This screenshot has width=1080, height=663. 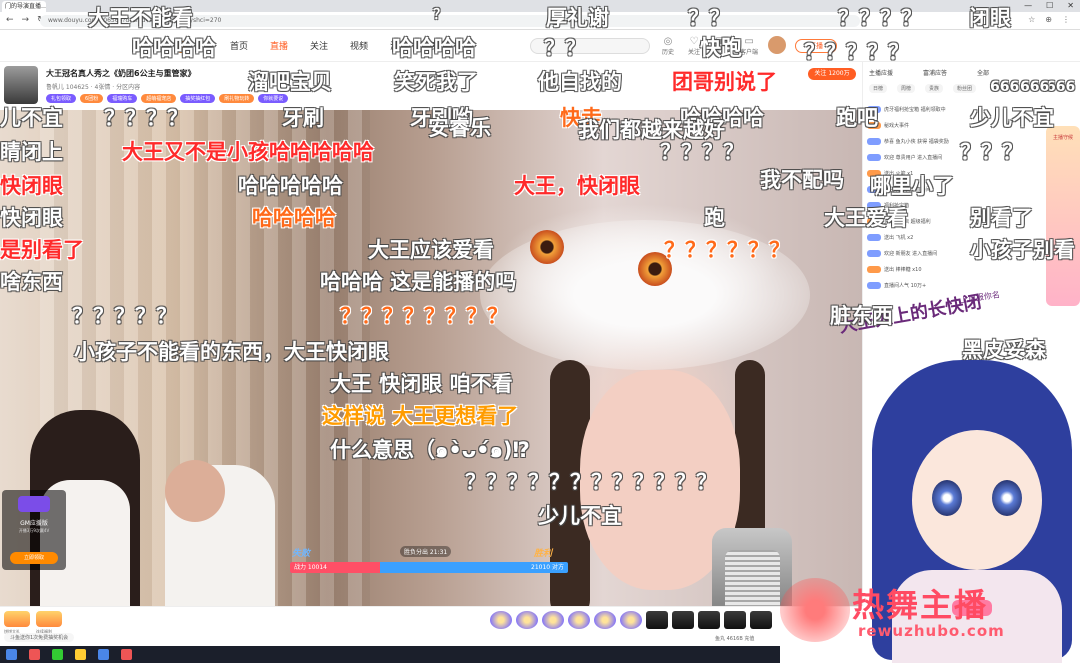 I want to click on start-icon, so click(x=11, y=654).